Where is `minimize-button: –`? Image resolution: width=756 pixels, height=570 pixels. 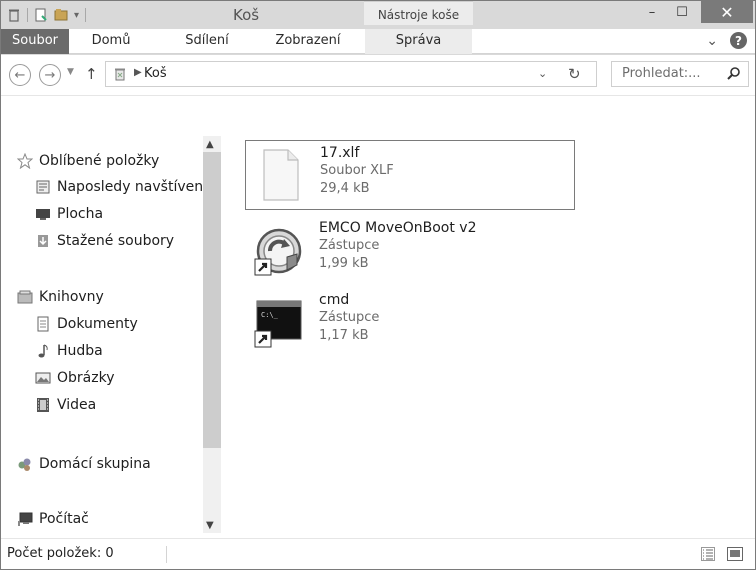
minimize-button: – is located at coordinates (652, 12).